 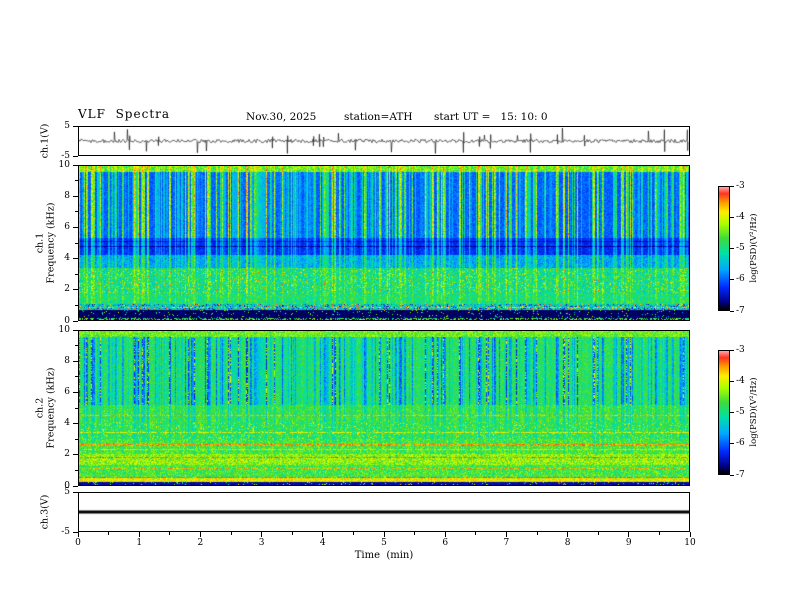 I want to click on x-tick-label: 5, so click(x=384, y=543).